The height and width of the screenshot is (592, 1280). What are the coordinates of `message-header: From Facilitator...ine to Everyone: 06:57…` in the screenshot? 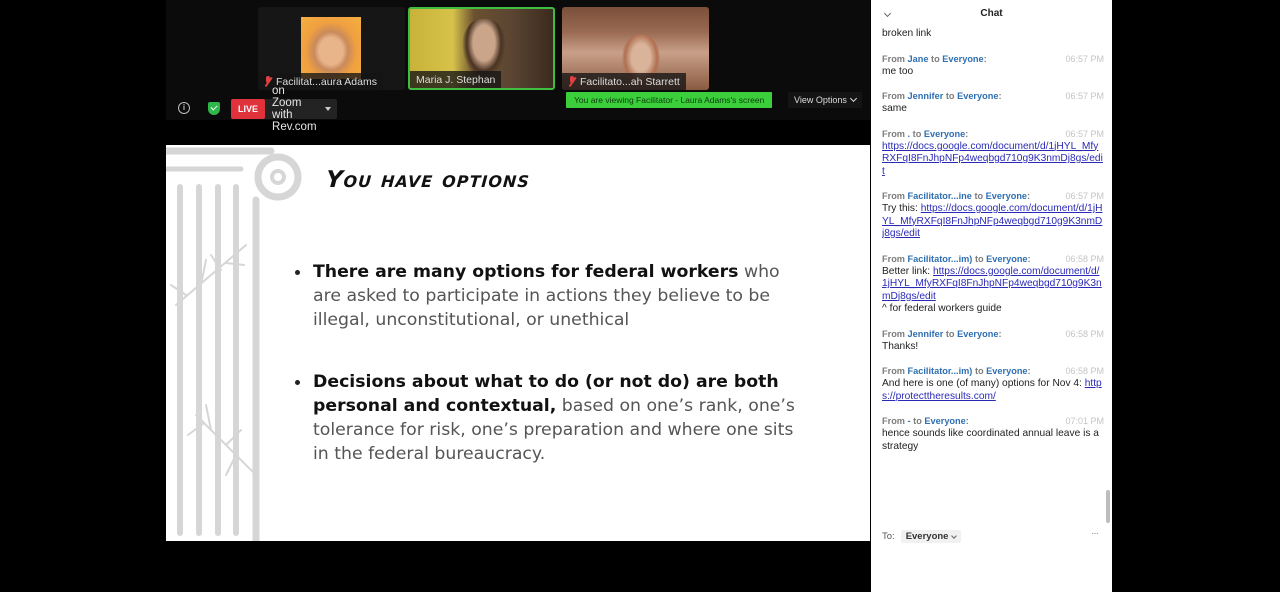 It's located at (993, 196).